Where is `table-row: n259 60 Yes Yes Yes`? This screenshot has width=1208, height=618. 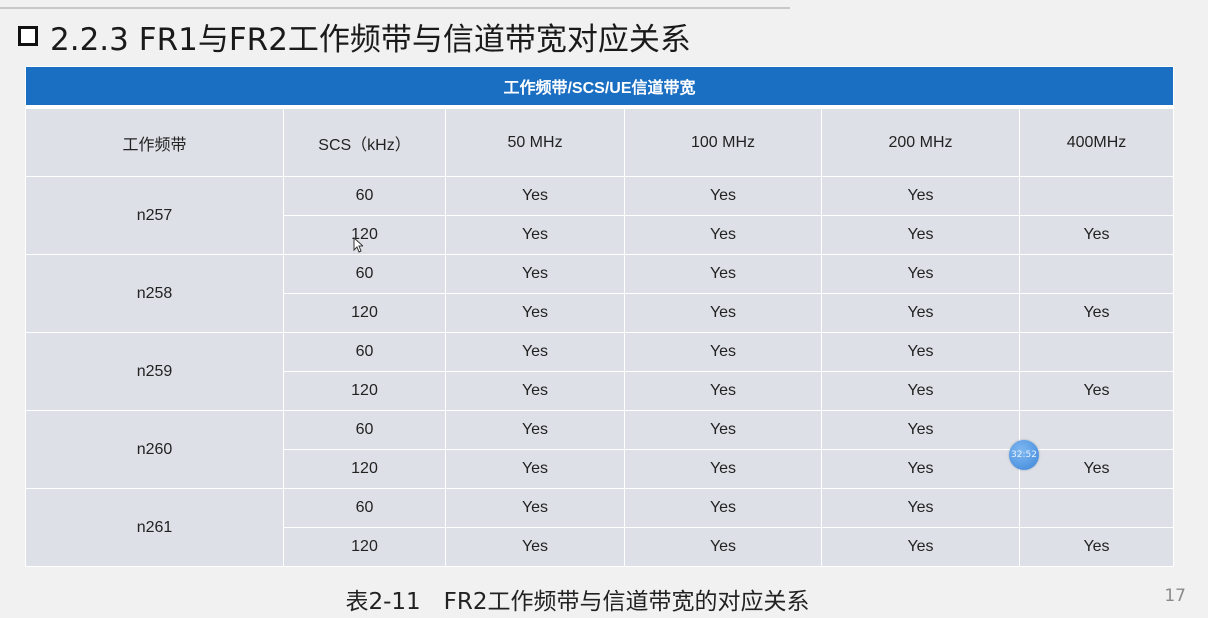 table-row: n259 60 Yes Yes Yes is located at coordinates (599, 371).